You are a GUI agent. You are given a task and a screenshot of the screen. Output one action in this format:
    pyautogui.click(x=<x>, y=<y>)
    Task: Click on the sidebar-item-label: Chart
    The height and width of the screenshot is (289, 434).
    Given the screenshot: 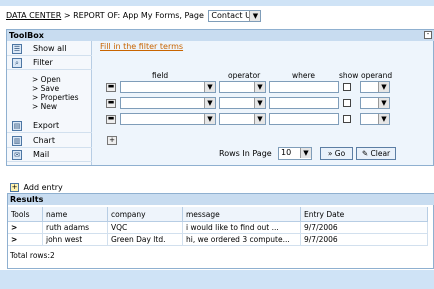 What is the action you would take?
    pyautogui.click(x=44, y=140)
    